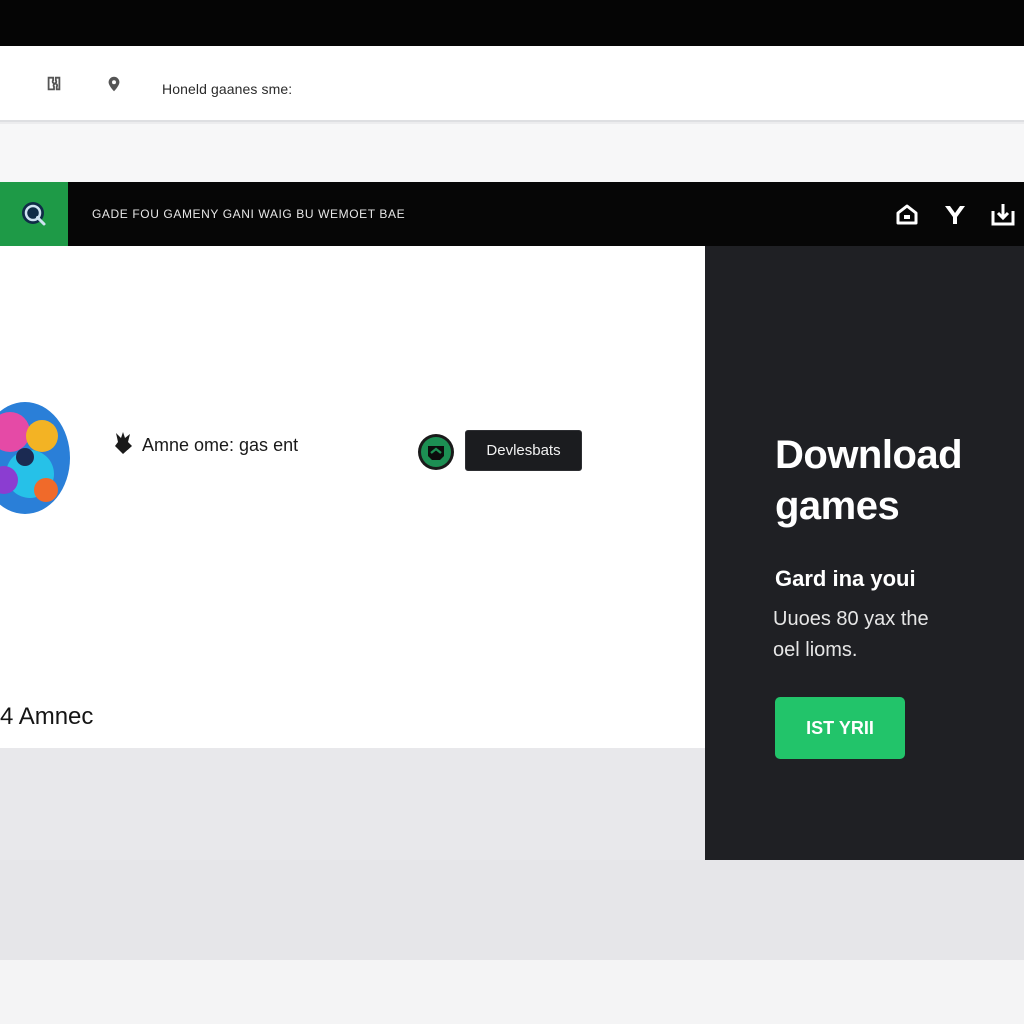  I want to click on developers-button: Devlesbats, so click(523, 450).